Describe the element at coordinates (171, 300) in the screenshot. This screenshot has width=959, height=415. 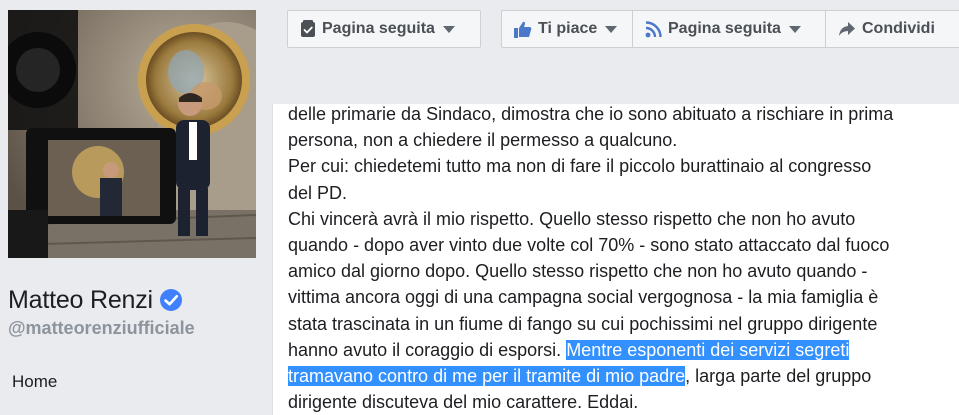
I see `verified-badge-icon` at that location.